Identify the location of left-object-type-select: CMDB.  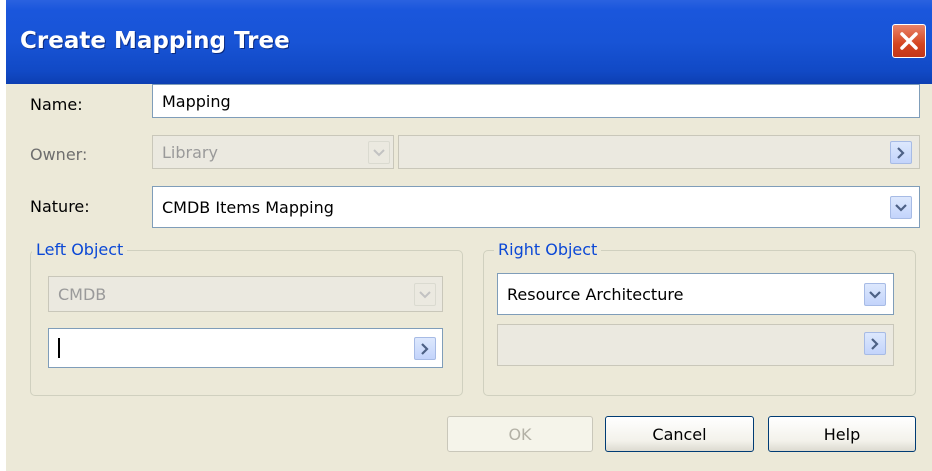
(245, 294).